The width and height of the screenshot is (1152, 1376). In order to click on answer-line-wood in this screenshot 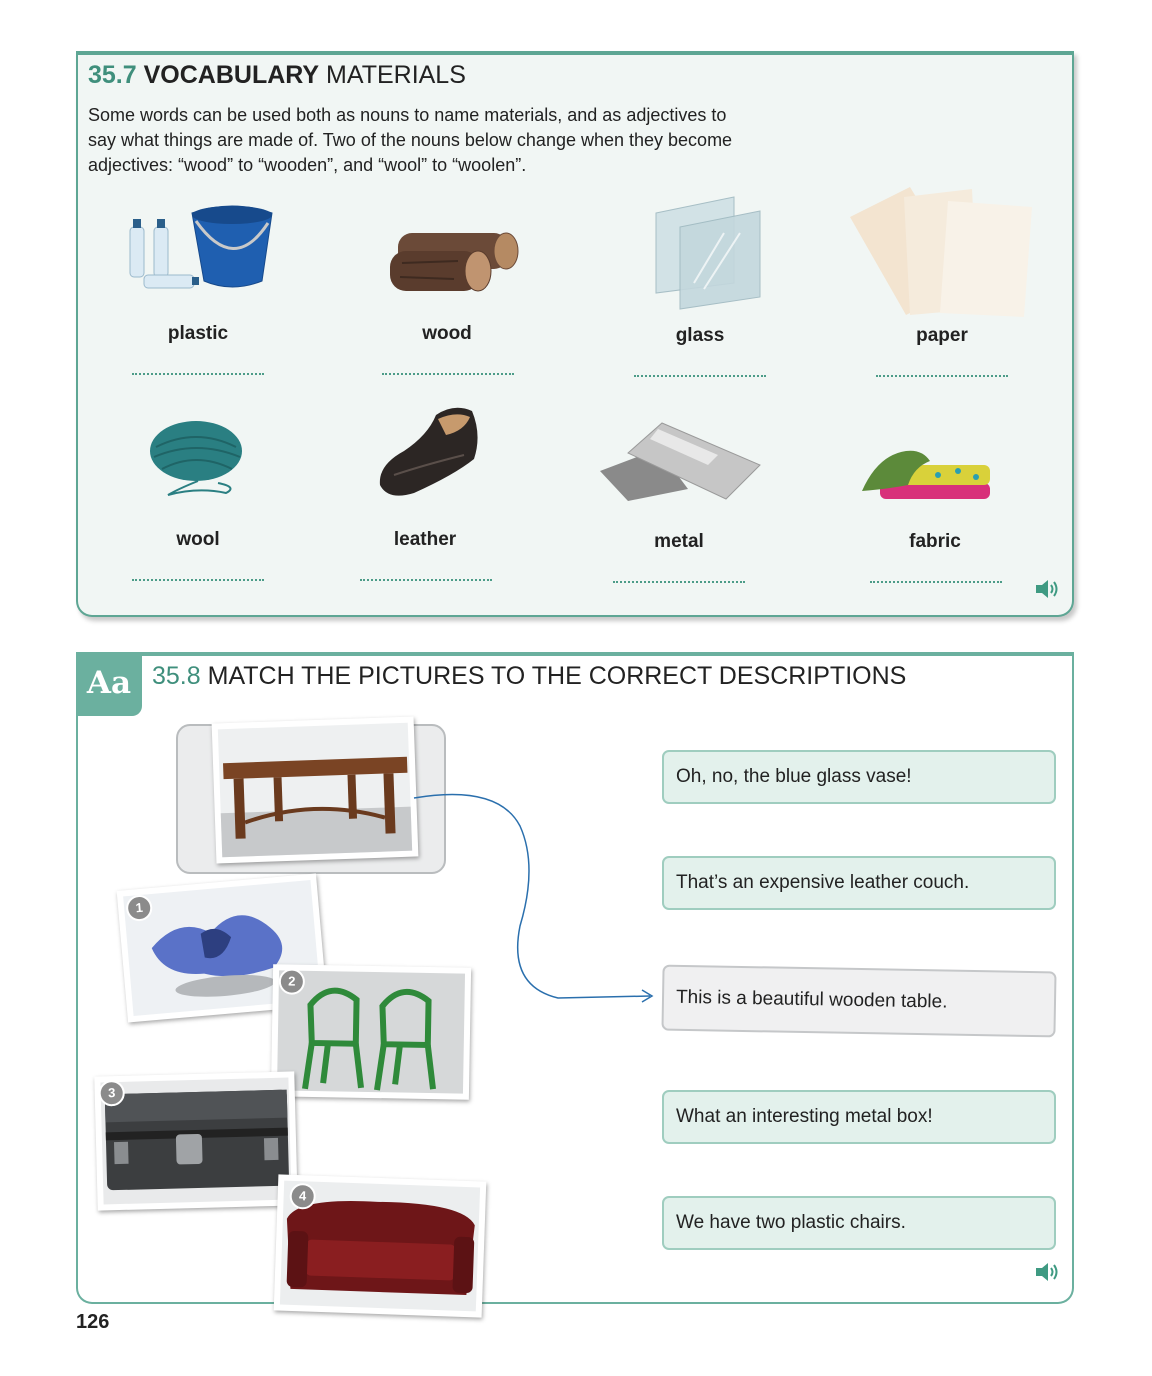, I will do `click(448, 374)`.